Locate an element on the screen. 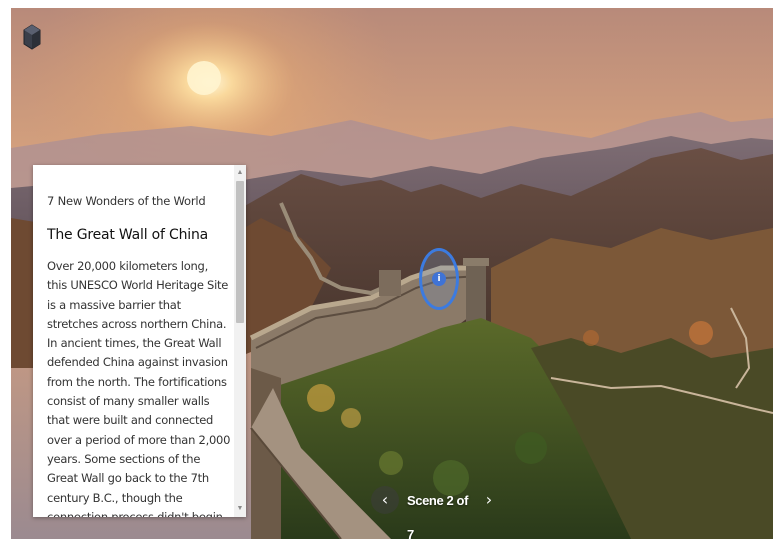 The image size is (773, 539). scene-title: The Great Wall of China is located at coordinates (128, 235).